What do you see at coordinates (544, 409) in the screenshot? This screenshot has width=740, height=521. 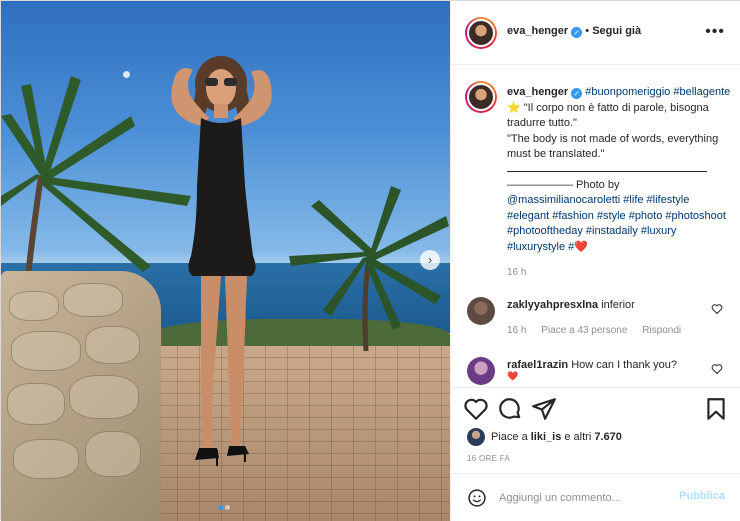 I see `share-icon` at bounding box center [544, 409].